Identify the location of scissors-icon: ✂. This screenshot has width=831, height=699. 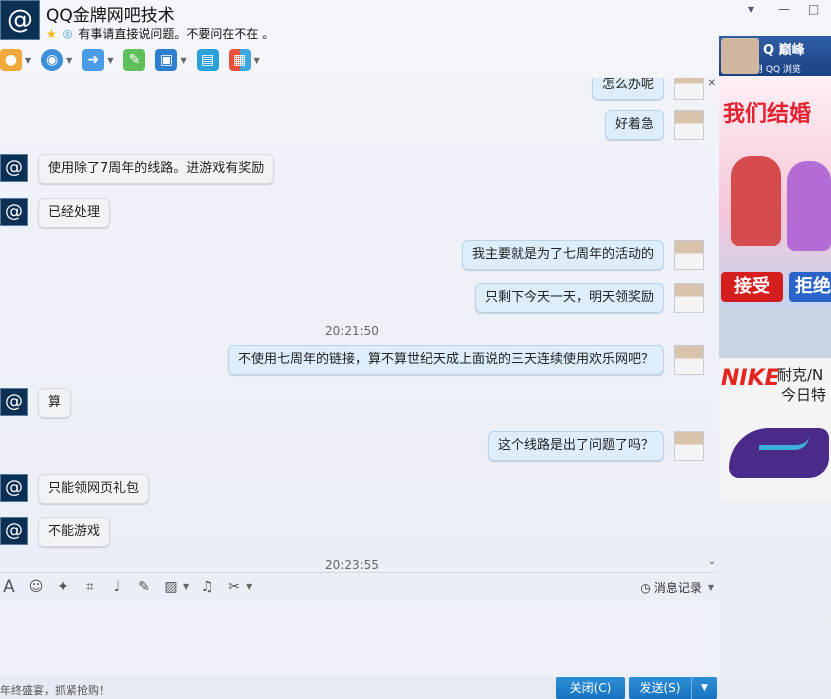
(234, 587).